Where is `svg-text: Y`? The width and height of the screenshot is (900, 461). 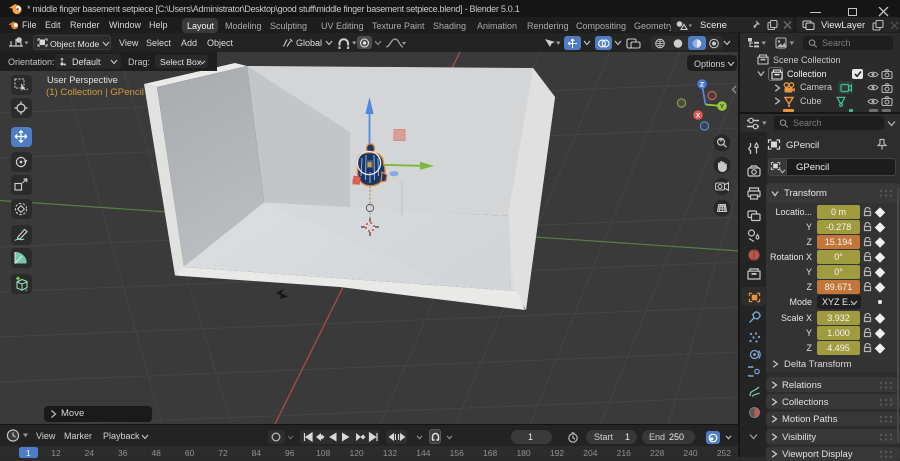 svg-text: Y is located at coordinates (722, 107).